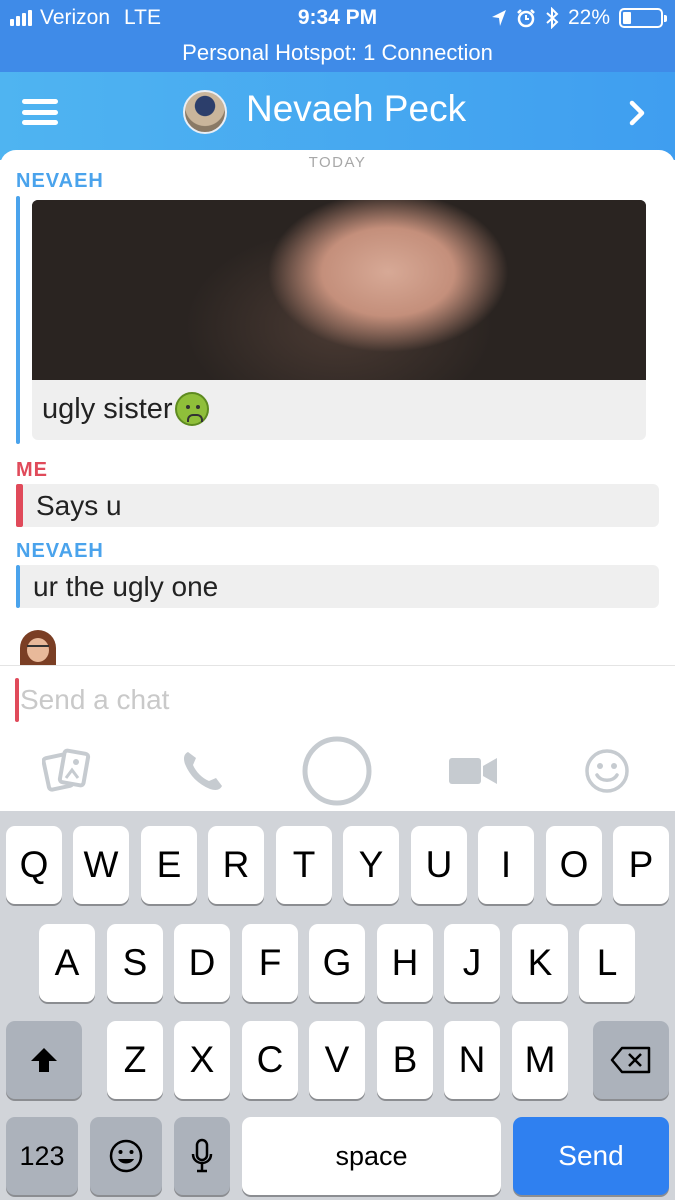 The height and width of the screenshot is (1200, 675). What do you see at coordinates (498, 18) in the screenshot?
I see `location-icon` at bounding box center [498, 18].